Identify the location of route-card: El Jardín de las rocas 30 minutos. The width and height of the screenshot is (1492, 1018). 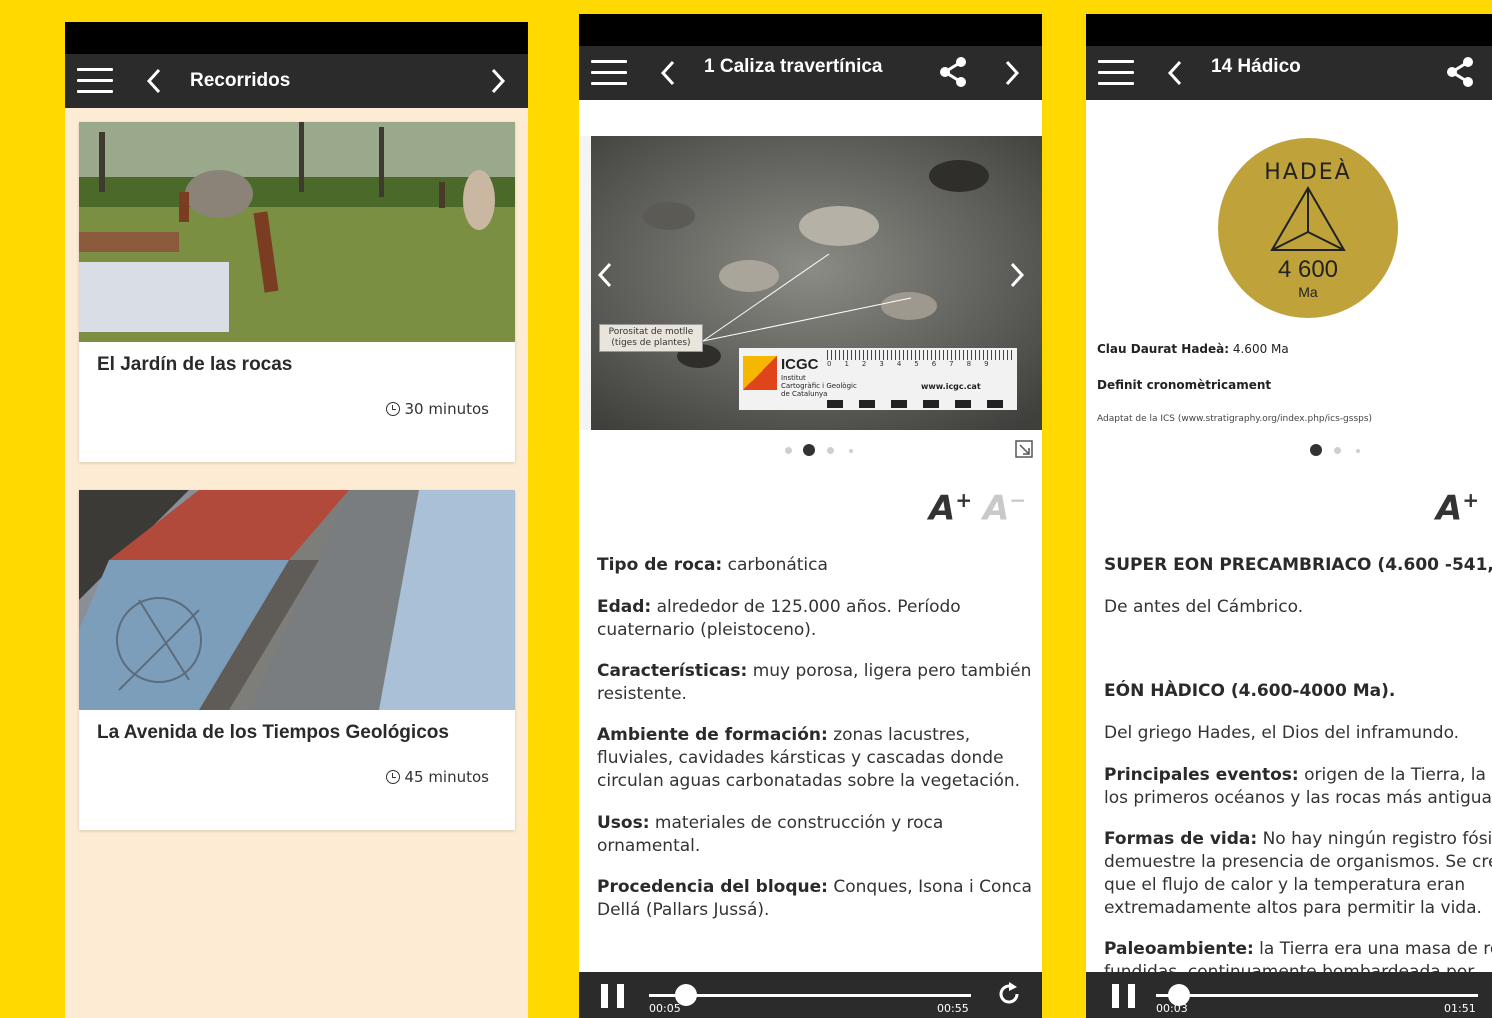
(297, 292).